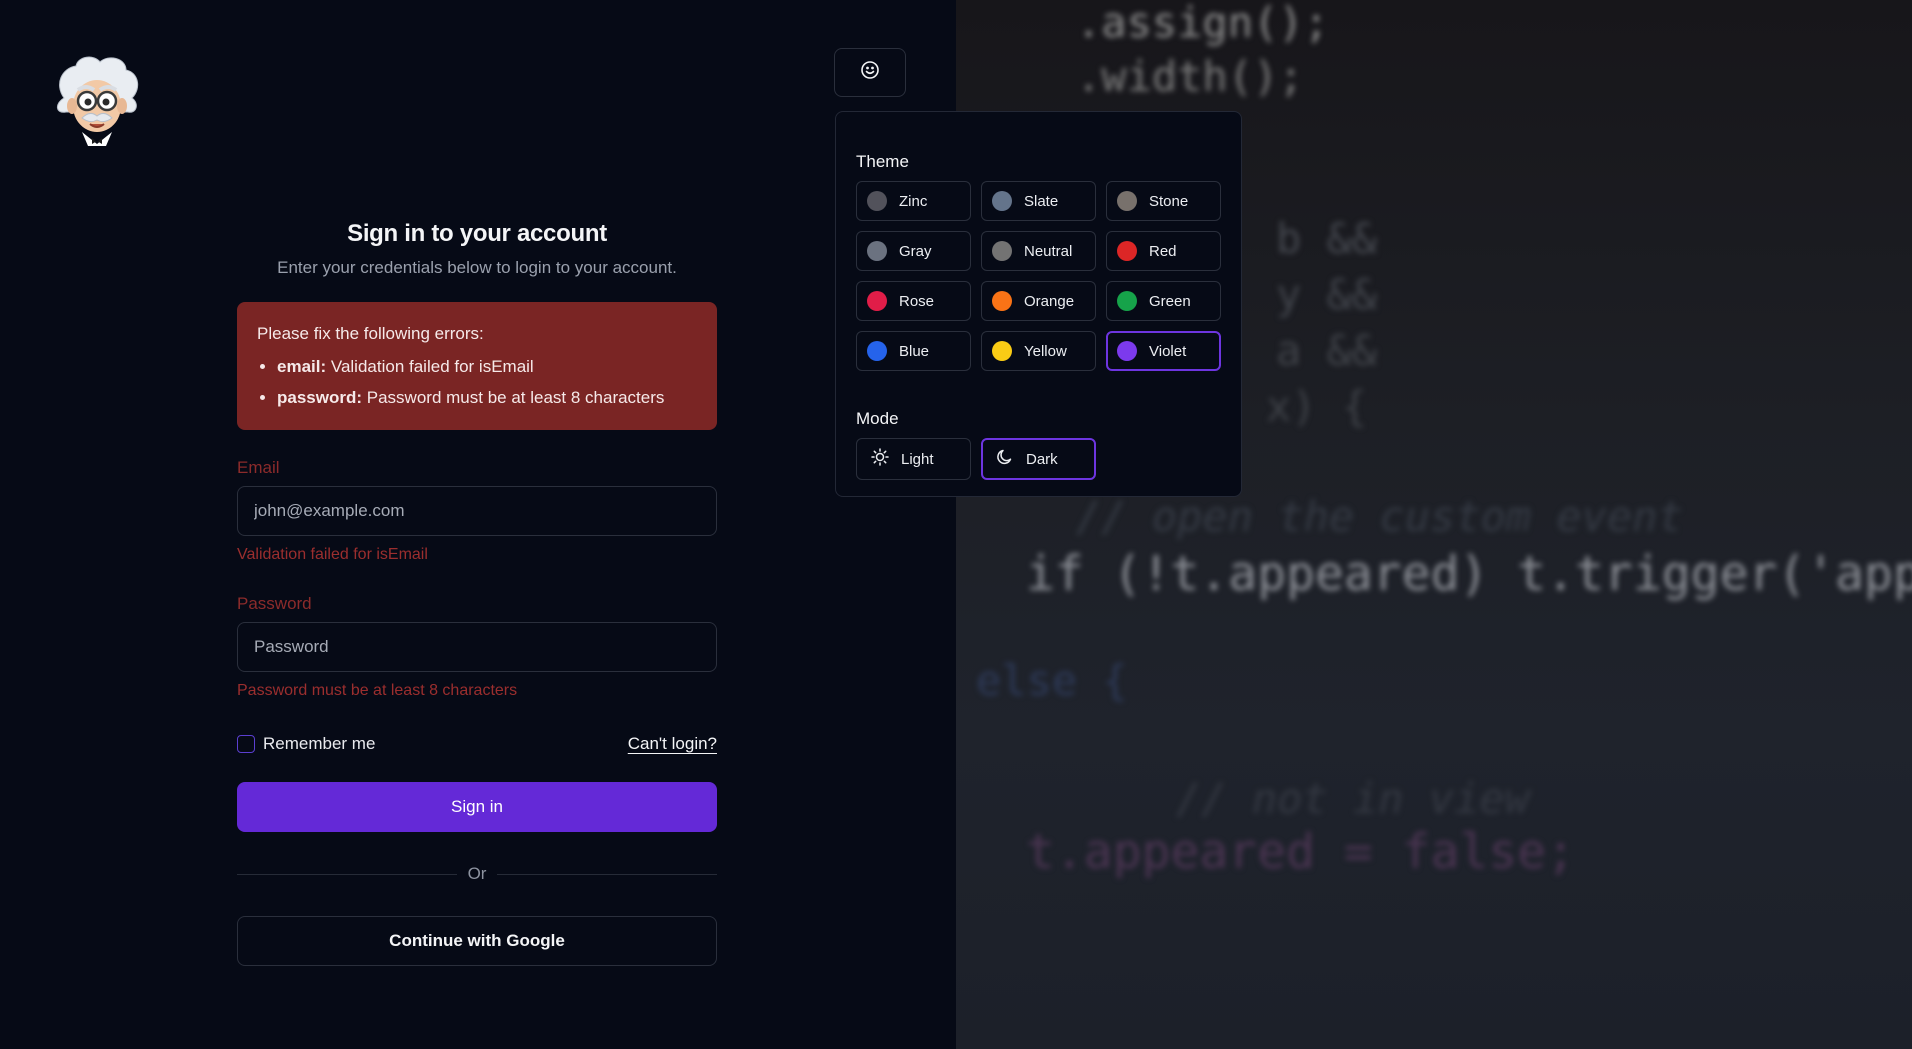 The width and height of the screenshot is (1912, 1049). I want to click on theme-label: Zinc, so click(913, 201).